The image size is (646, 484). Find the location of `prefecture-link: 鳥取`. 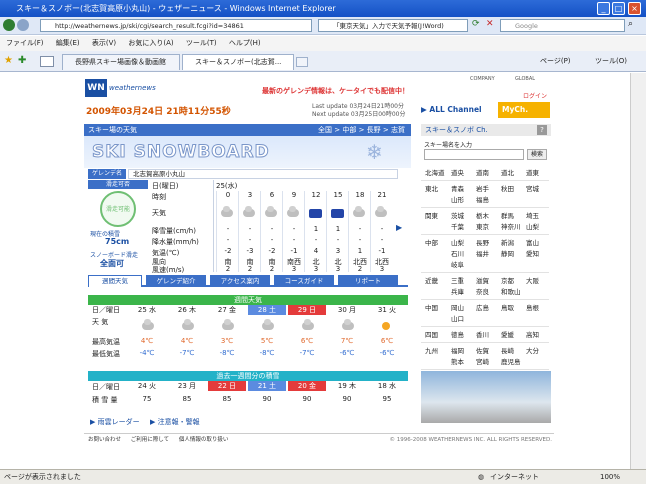

prefecture-link: 鳥取 is located at coordinates (507, 307).